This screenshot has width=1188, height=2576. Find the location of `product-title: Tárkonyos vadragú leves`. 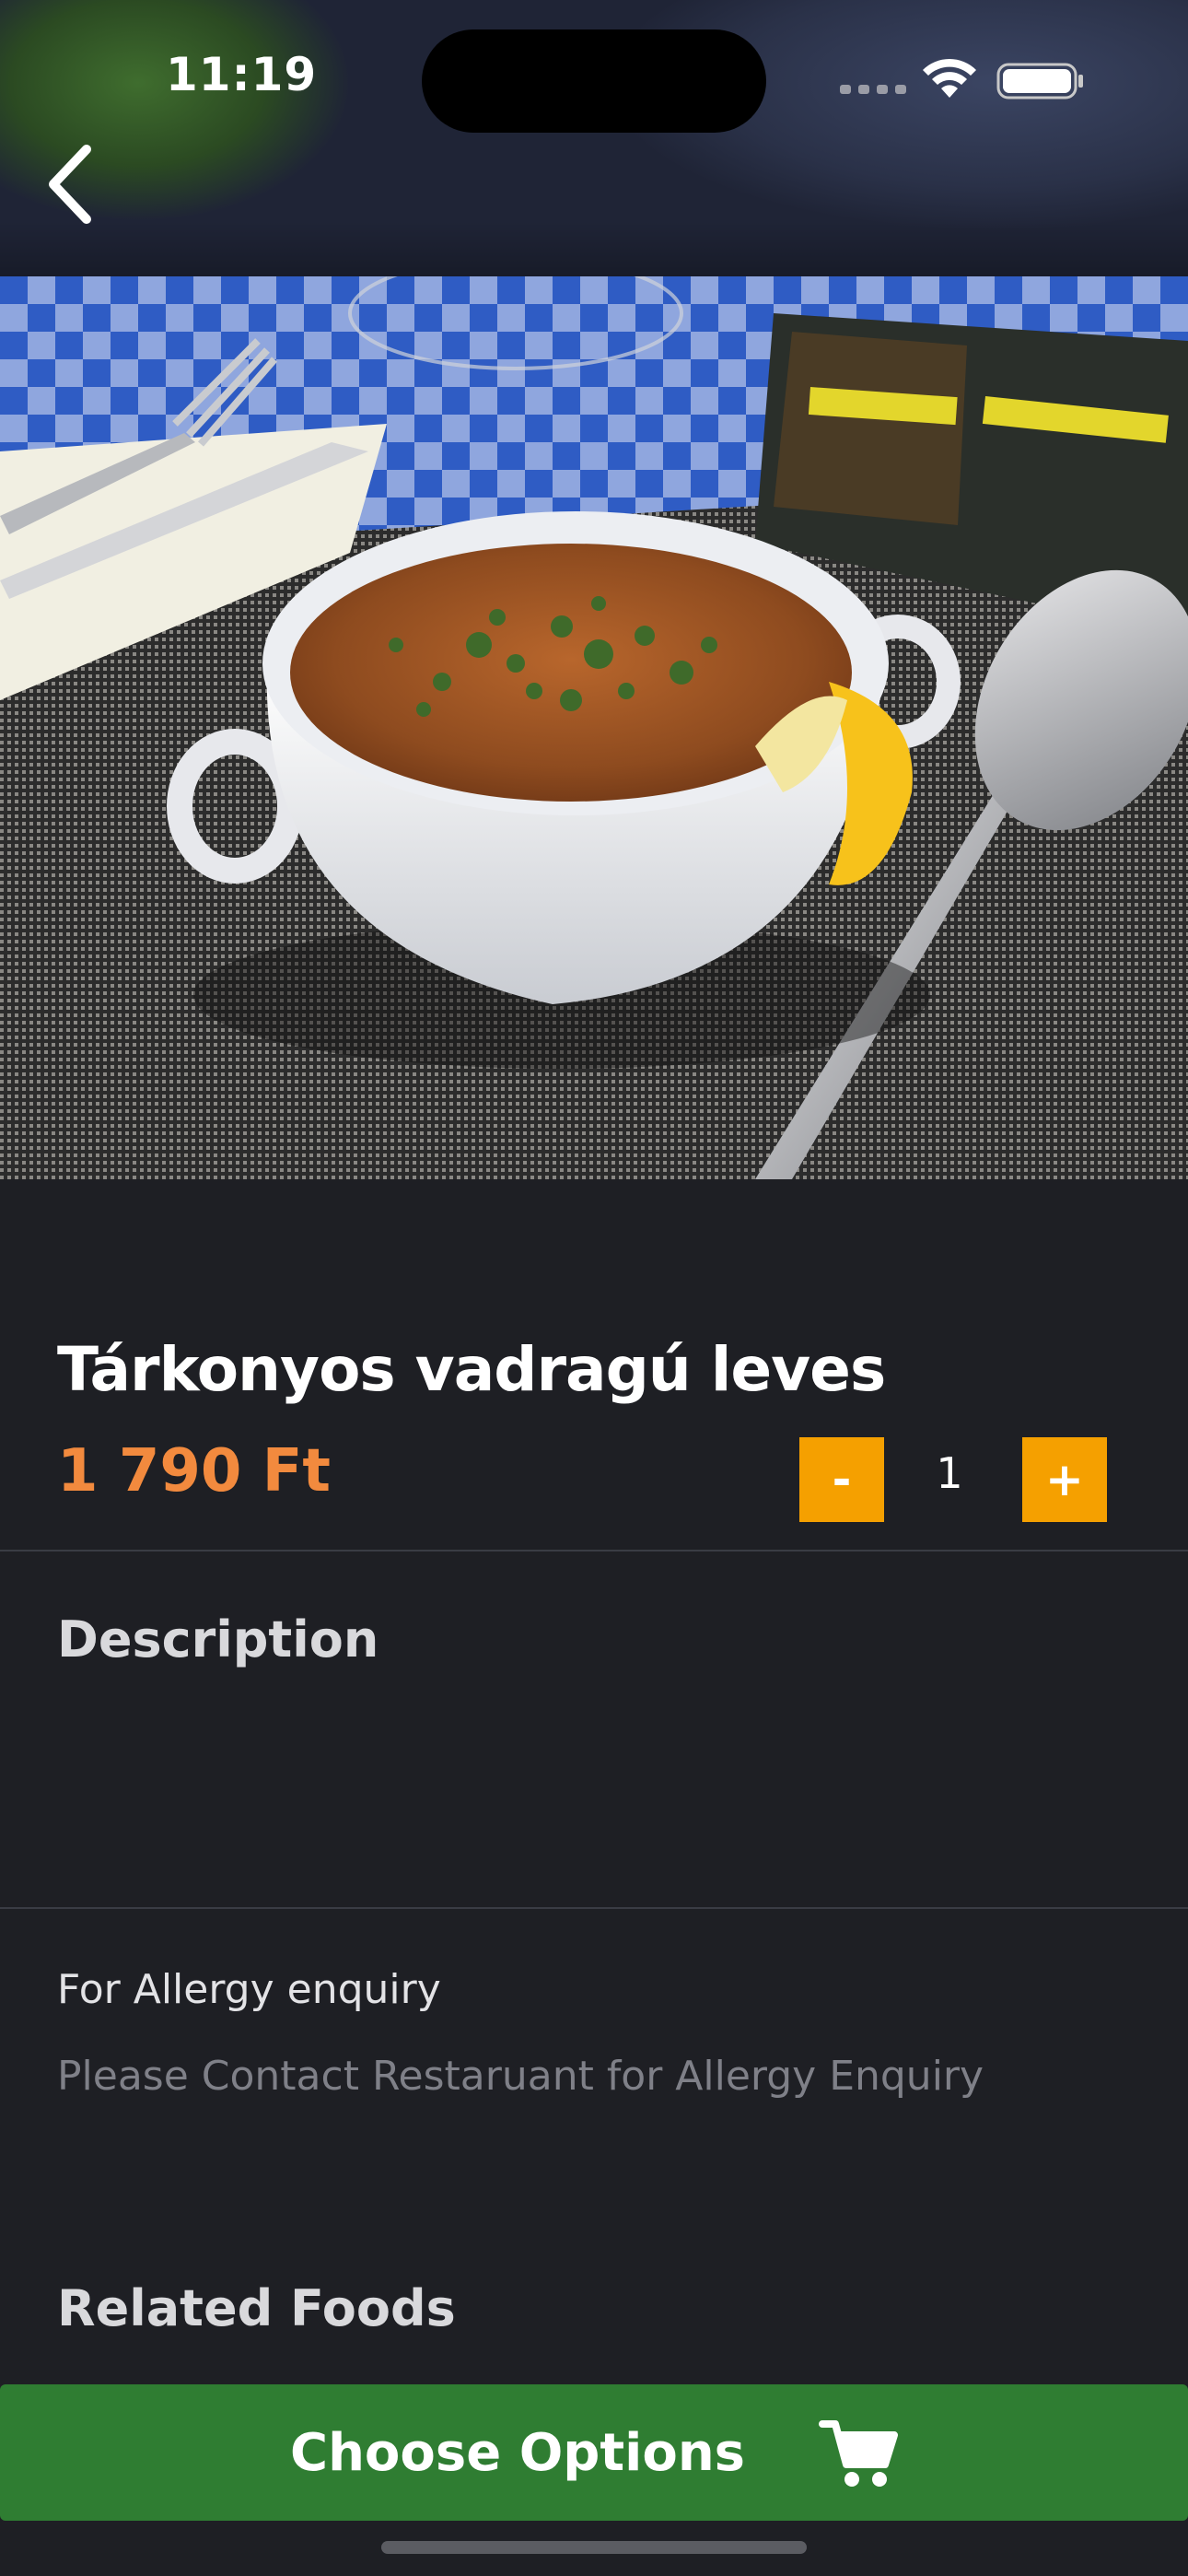

product-title: Tárkonyos vadragú leves is located at coordinates (471, 1370).